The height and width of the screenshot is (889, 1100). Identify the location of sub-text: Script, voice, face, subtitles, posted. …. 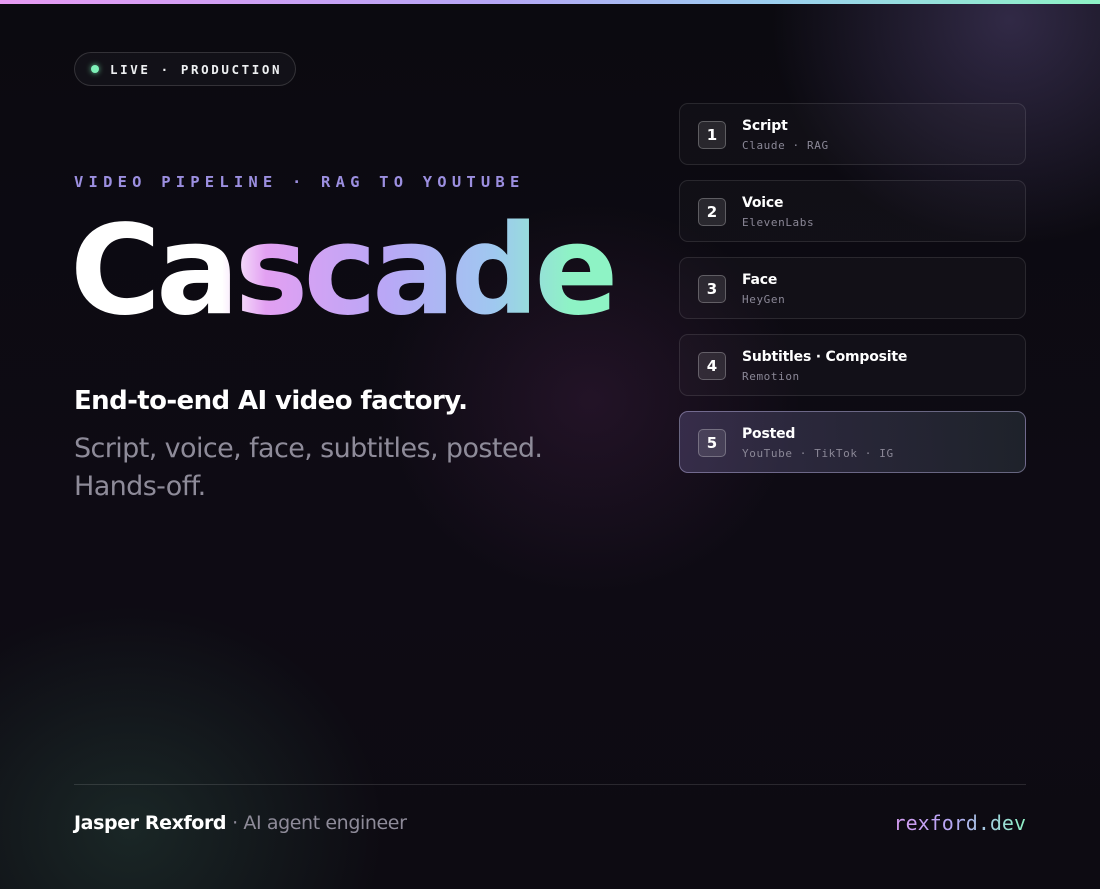
(308, 467).